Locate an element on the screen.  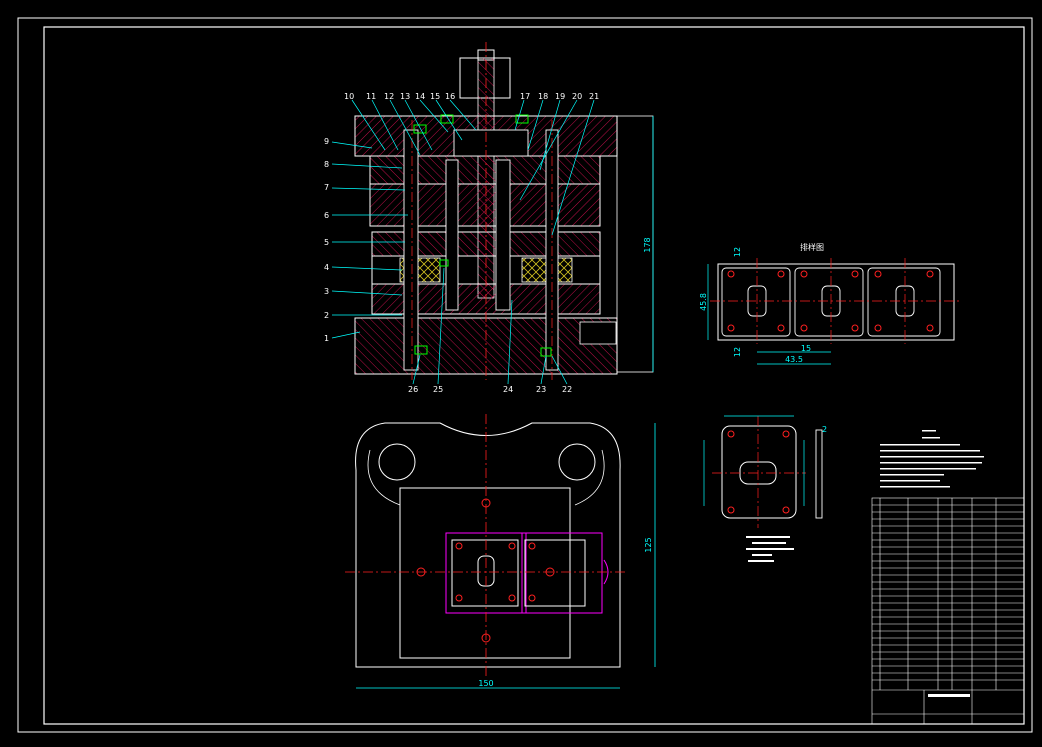
callouts-left: 9 8 7 6 5 4 3 2 1 is located at coordinates (326, 240).